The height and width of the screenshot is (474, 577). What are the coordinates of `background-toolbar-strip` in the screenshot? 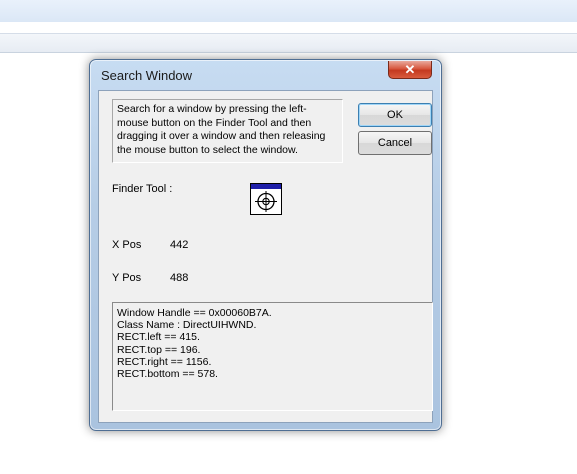 It's located at (288, 43).